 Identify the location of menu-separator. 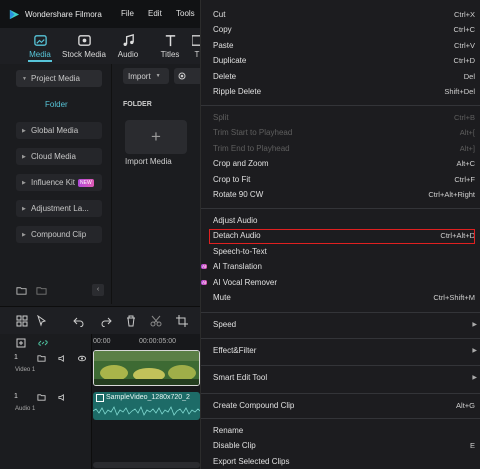
(340, 208).